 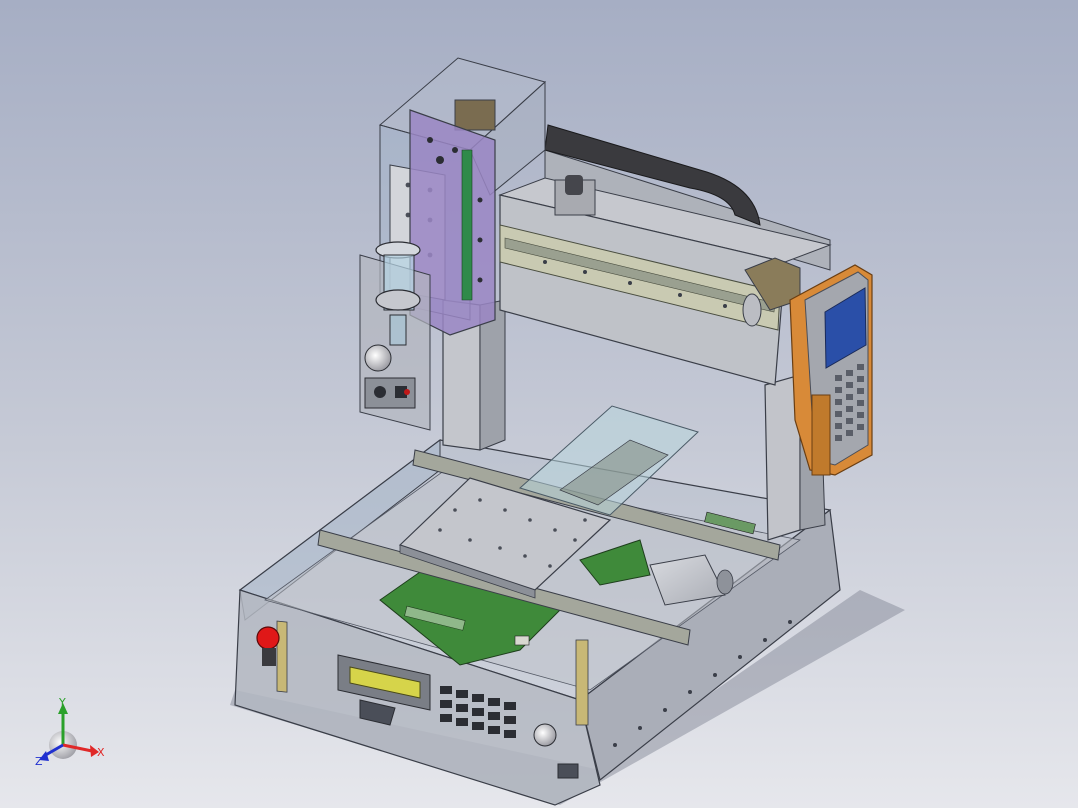 What do you see at coordinates (62, 702) in the screenshot?
I see `triad-y-label: Y` at bounding box center [62, 702].